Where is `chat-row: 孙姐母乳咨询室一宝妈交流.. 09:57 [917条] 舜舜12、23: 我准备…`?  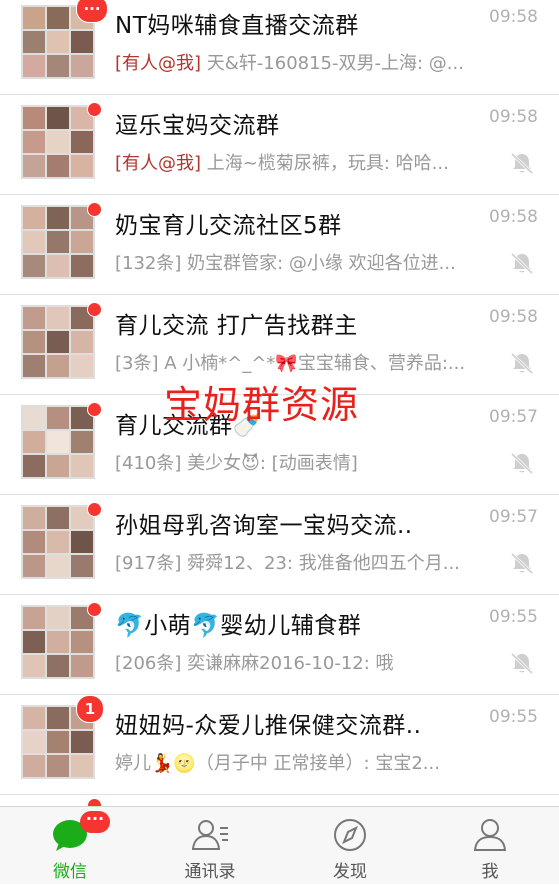 chat-row: 孙姐母乳咨询室一宝妈交流.. 09:57 [917条] 舜舜12、23: 我准备… is located at coordinates (279, 545).